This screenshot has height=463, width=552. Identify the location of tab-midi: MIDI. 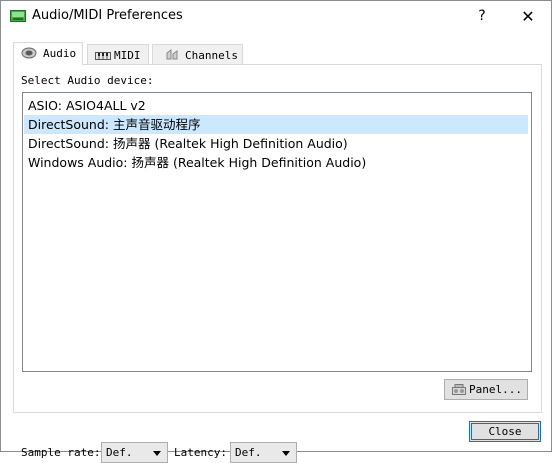
(118, 54).